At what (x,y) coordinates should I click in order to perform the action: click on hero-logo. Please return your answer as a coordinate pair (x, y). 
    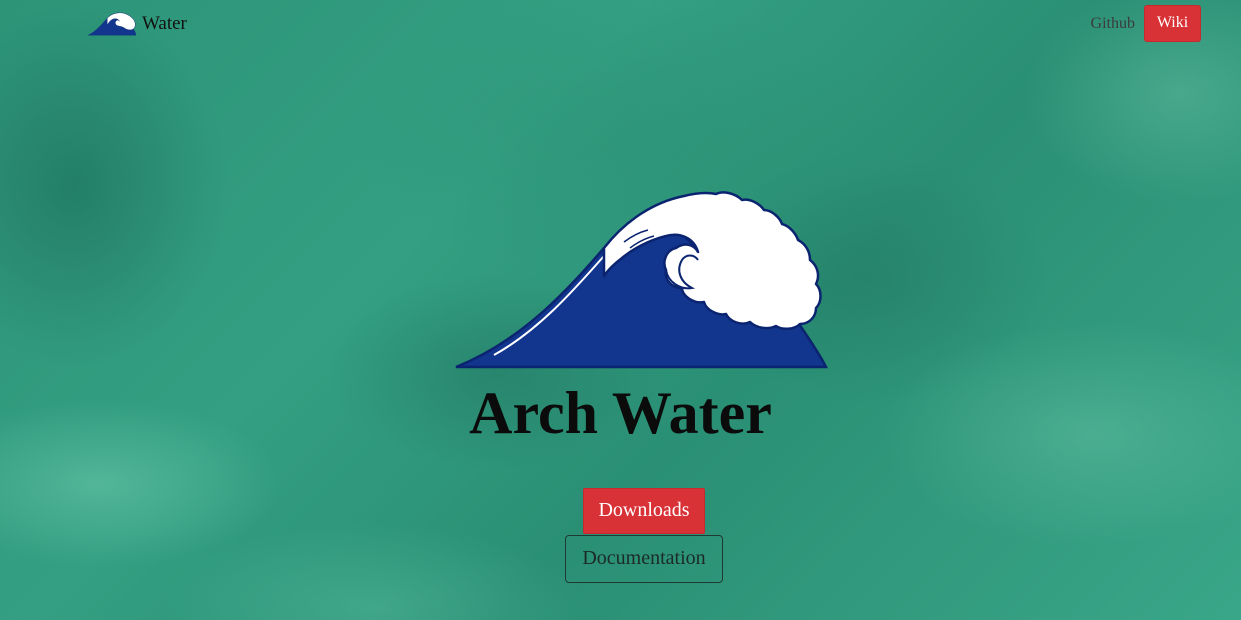
    Looking at the image, I should click on (641, 280).